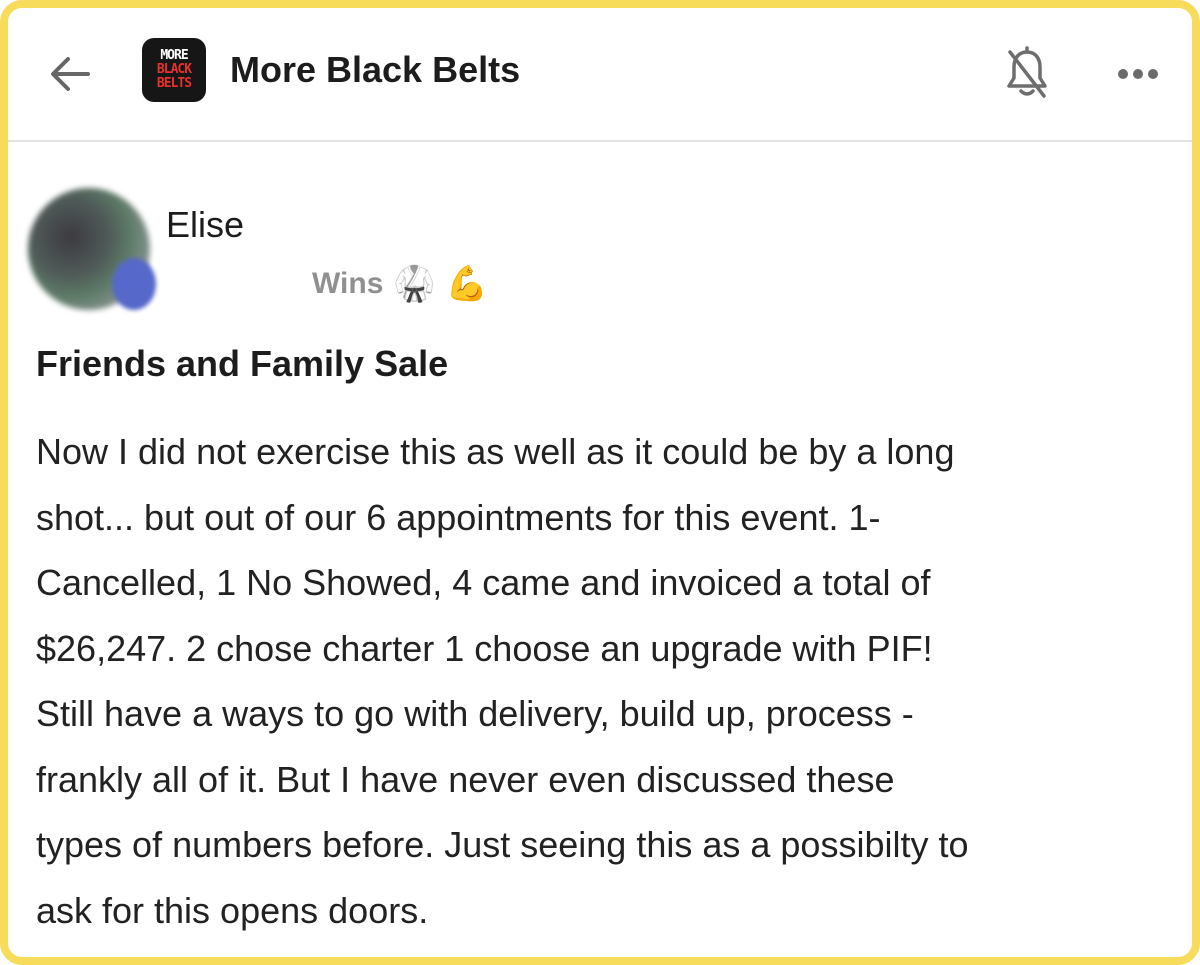 This screenshot has width=1200, height=965. What do you see at coordinates (242, 363) in the screenshot?
I see `post-title: Friends and Family Sale` at bounding box center [242, 363].